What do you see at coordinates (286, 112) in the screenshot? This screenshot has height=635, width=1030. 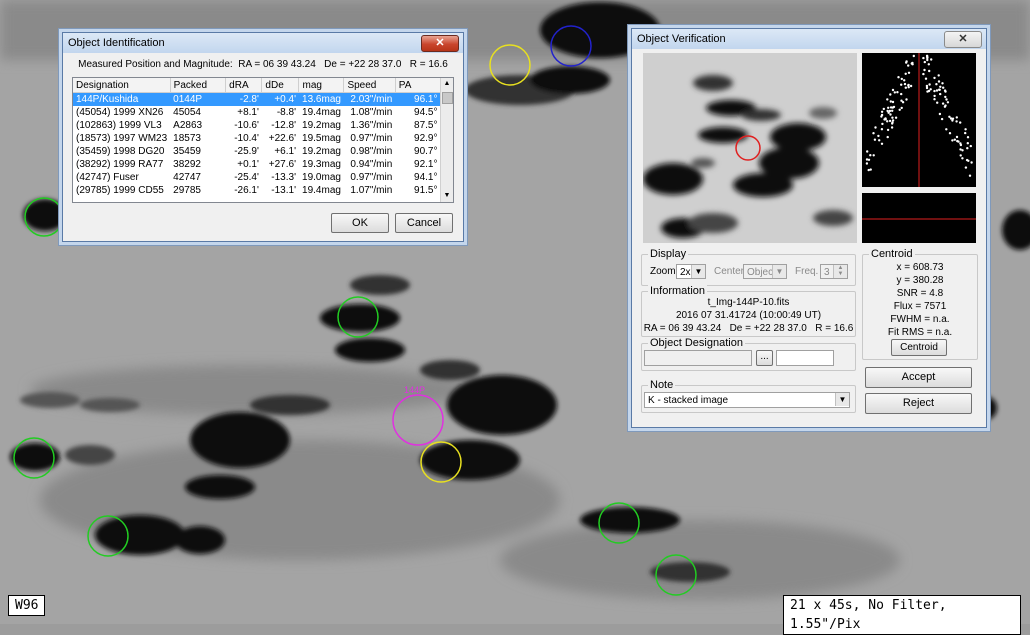 I see `table-cell: -8.8'` at bounding box center [286, 112].